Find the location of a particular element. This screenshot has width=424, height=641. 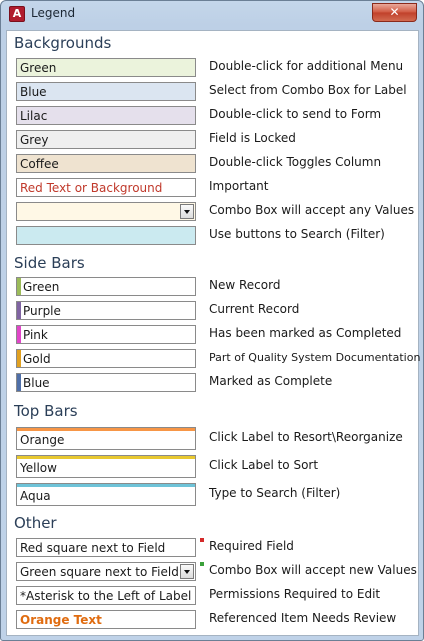

topbar-marker-aqua is located at coordinates (106, 485).